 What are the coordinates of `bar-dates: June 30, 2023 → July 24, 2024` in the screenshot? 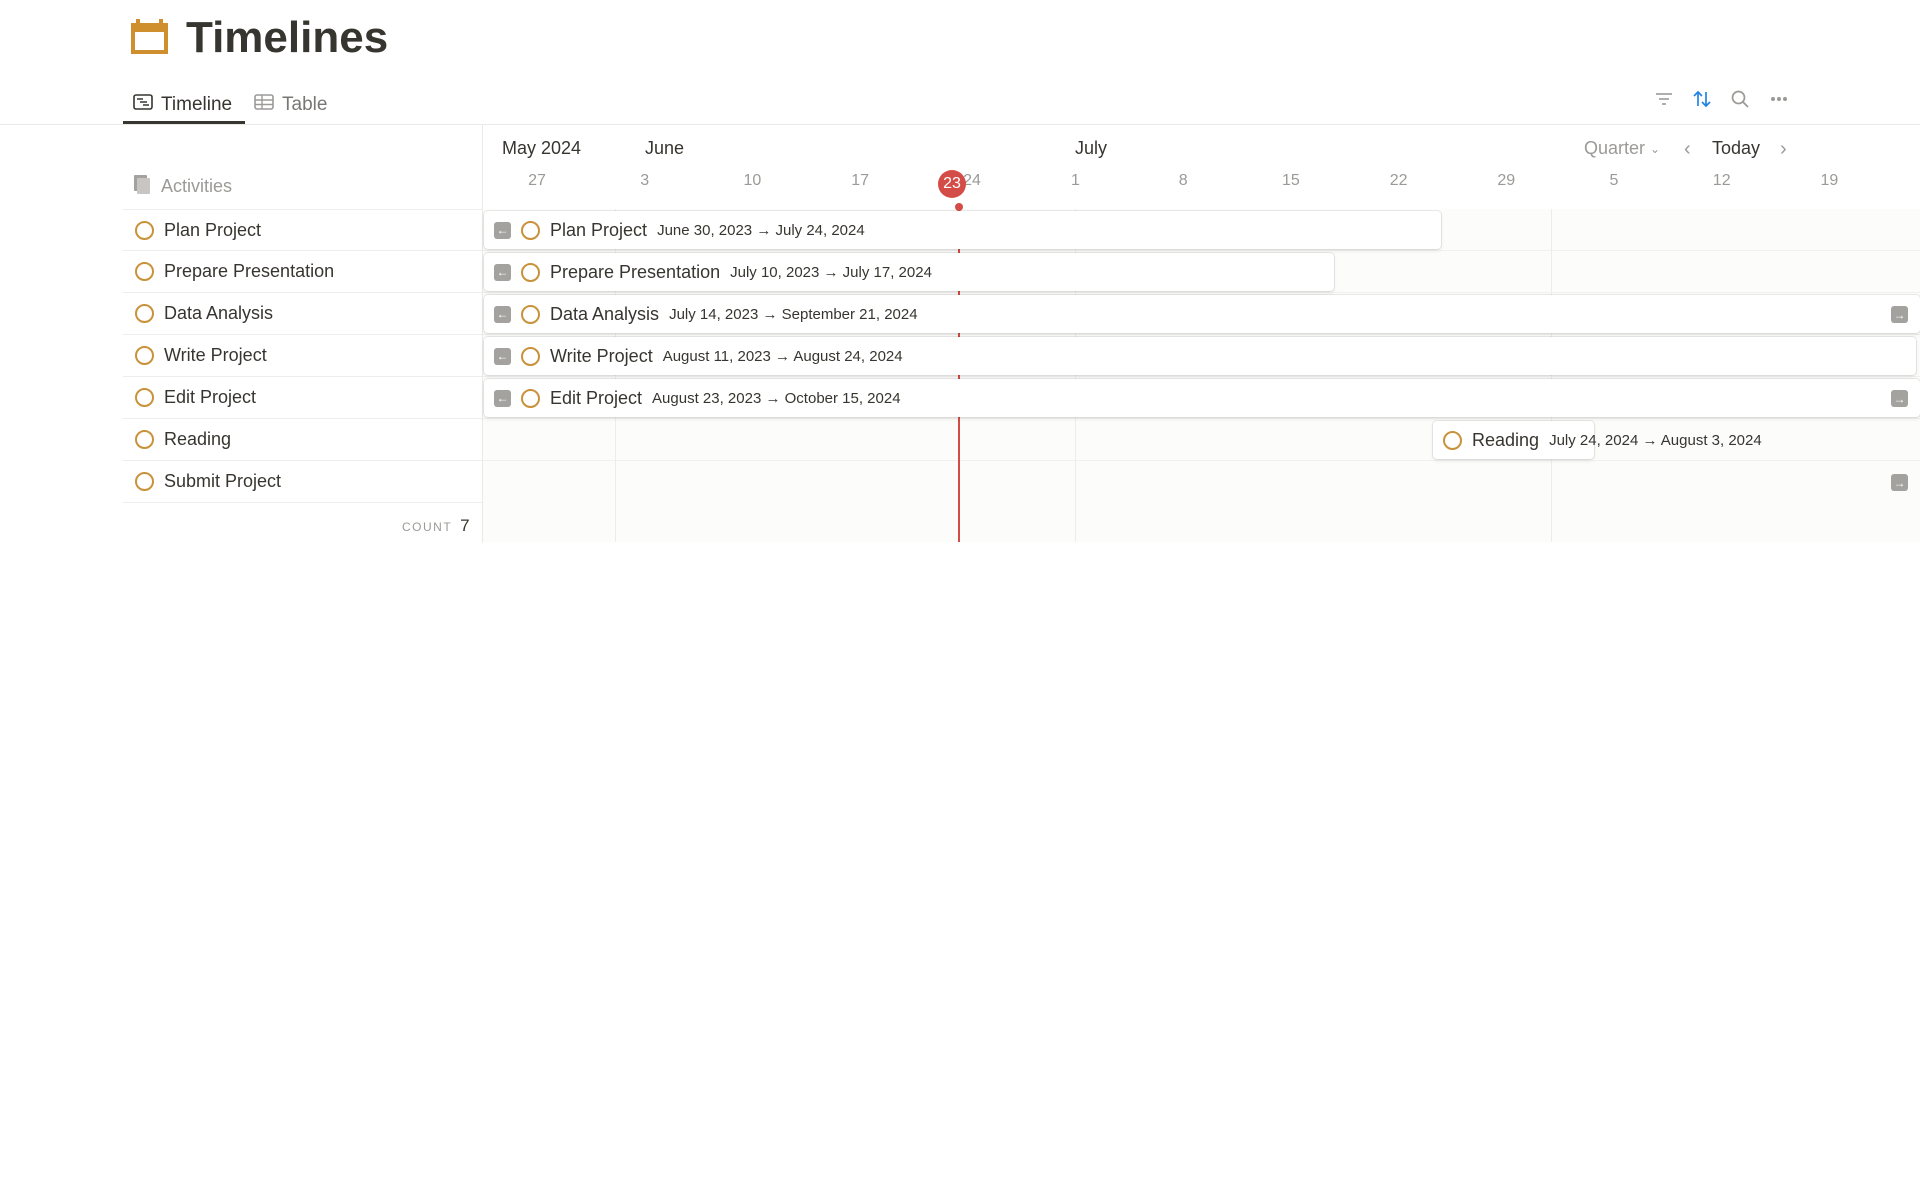 It's located at (761, 230).